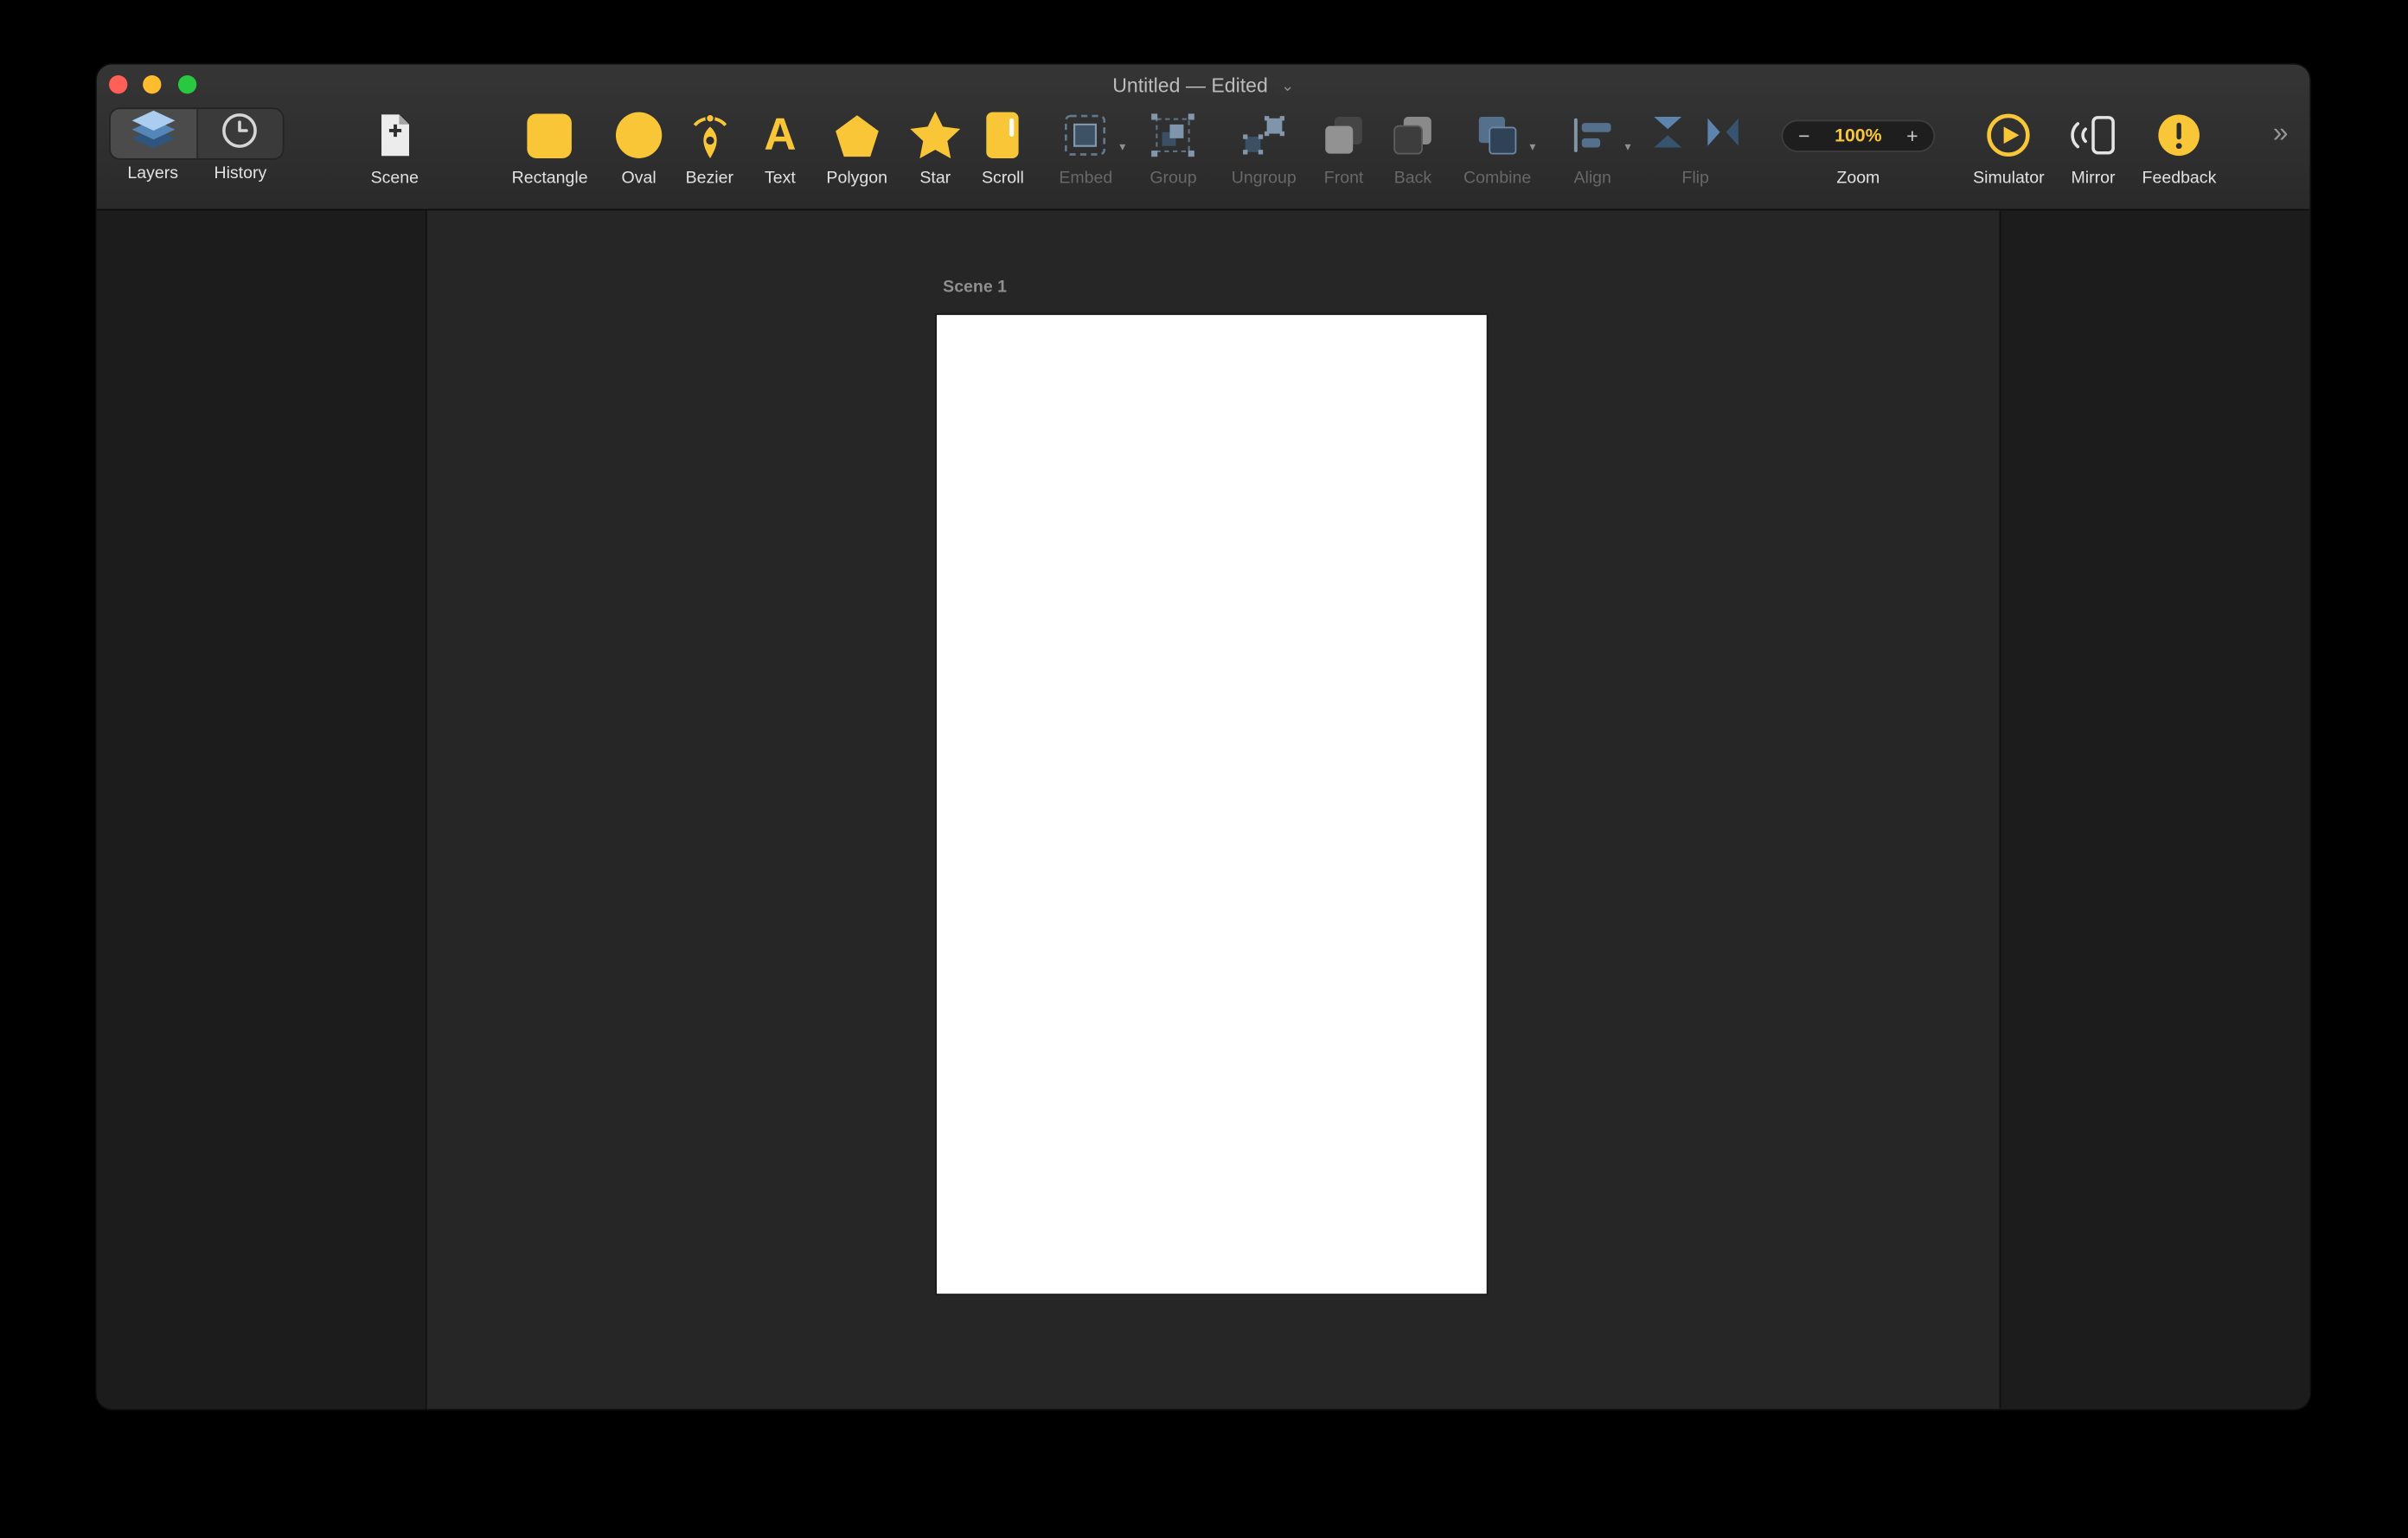 The width and height of the screenshot is (2408, 1538). I want to click on layers-toggle-button, so click(153, 133).